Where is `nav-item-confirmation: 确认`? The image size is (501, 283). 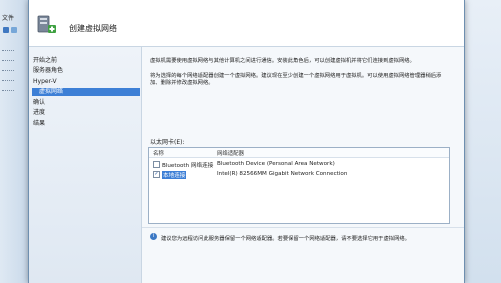
nav-item-confirmation: 确认 is located at coordinates (86, 103).